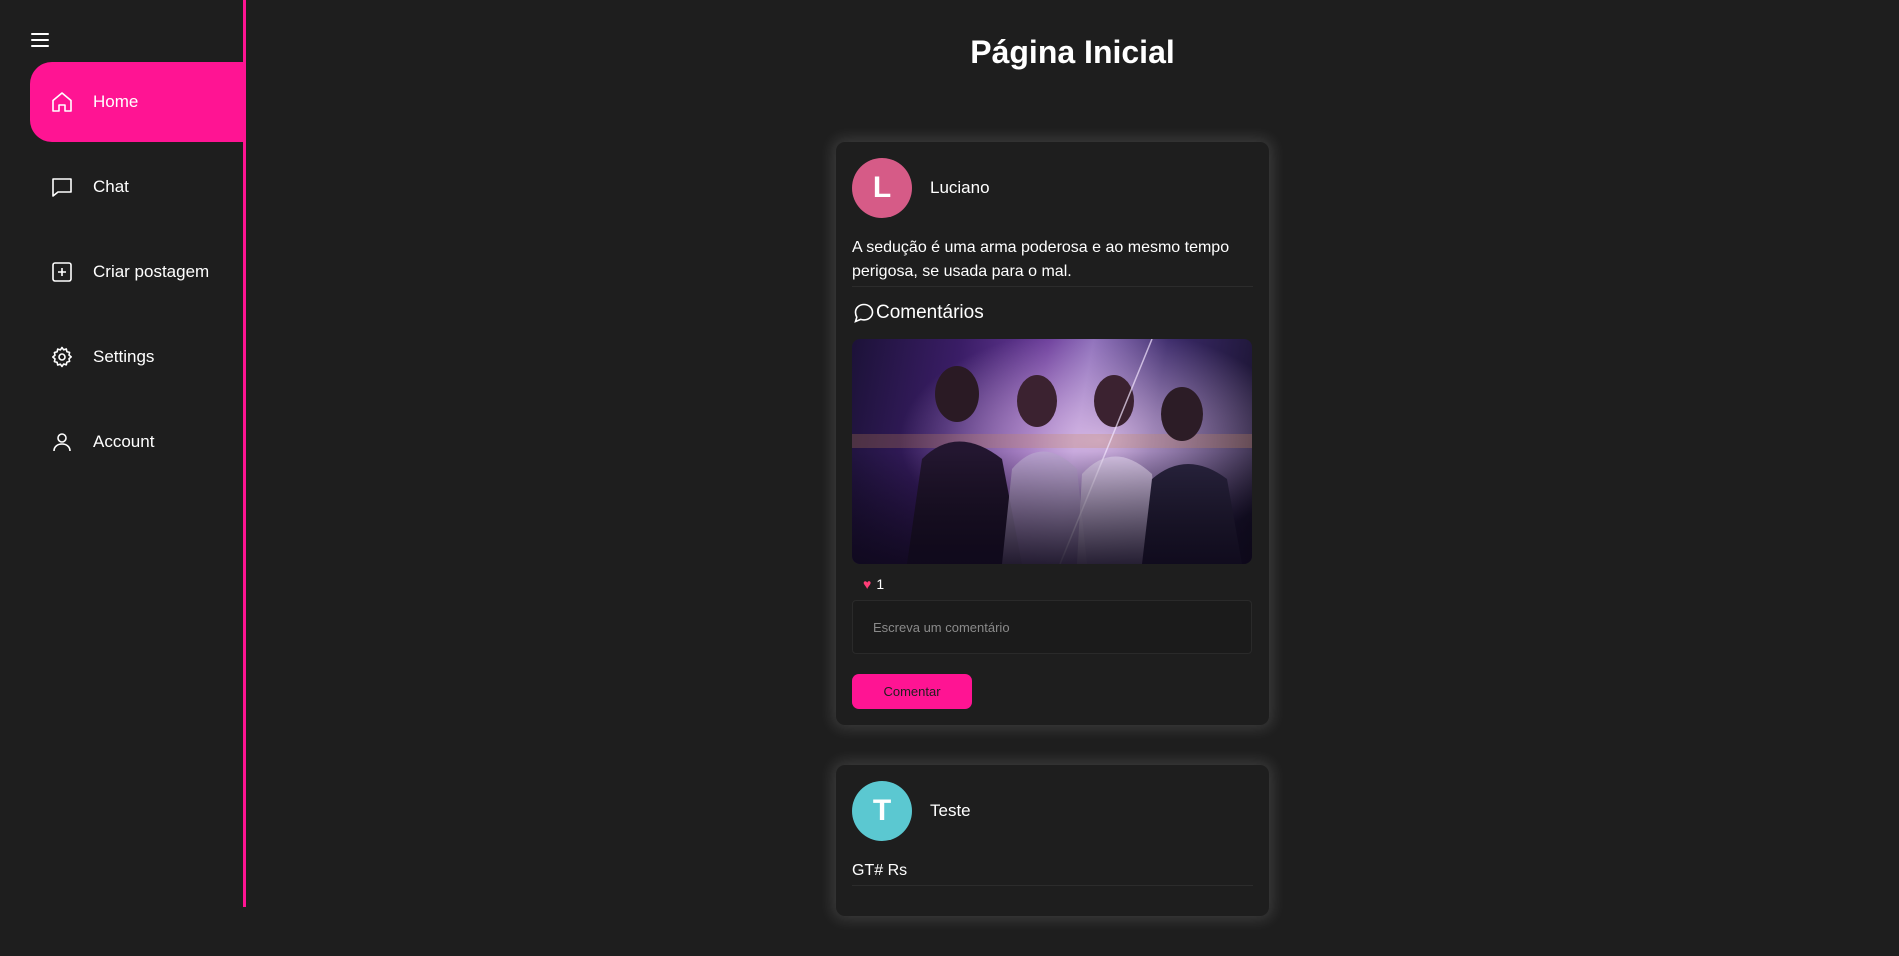 The width and height of the screenshot is (1899, 956). Describe the element at coordinates (62, 442) in the screenshot. I see `user-icon` at that location.